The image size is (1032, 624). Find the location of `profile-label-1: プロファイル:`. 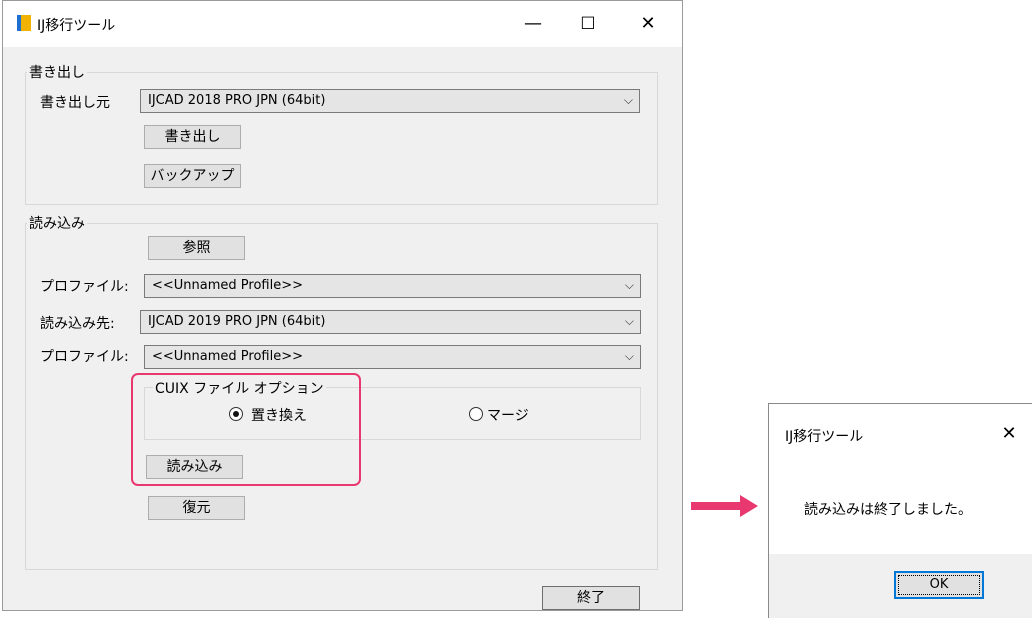

profile-label-1: プロファイル: is located at coordinates (84, 287).